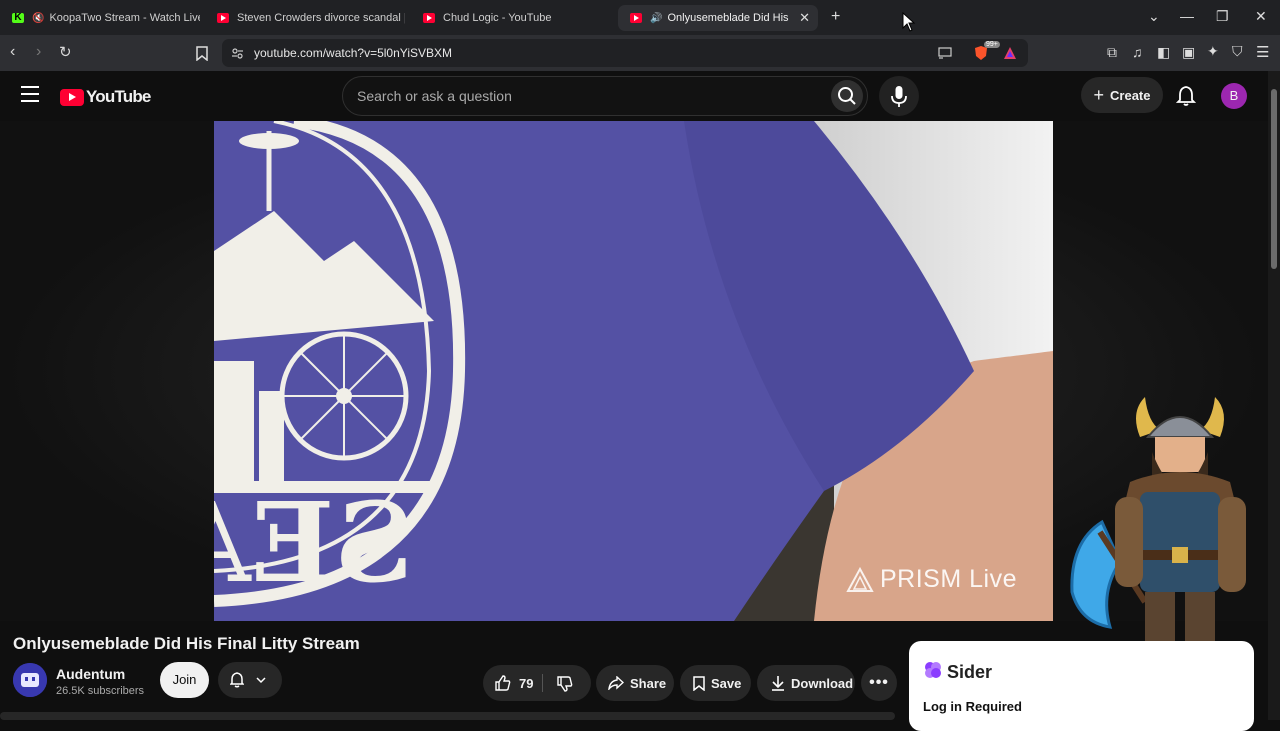  I want to click on brave-rewards-icon, so click(1010, 53).